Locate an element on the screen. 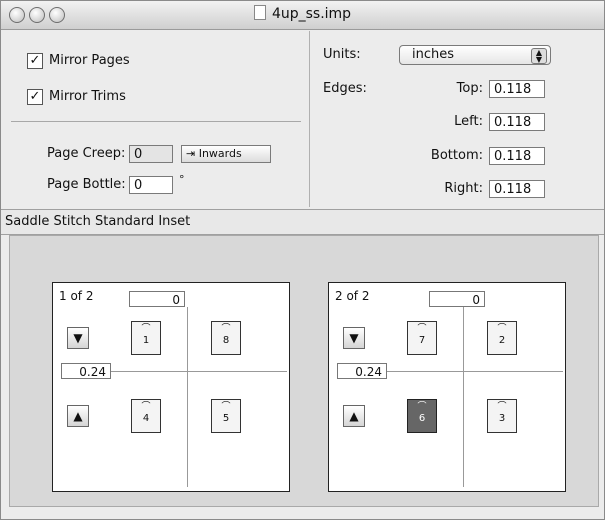 The image size is (605, 520). page-number: 6 is located at coordinates (422, 418).